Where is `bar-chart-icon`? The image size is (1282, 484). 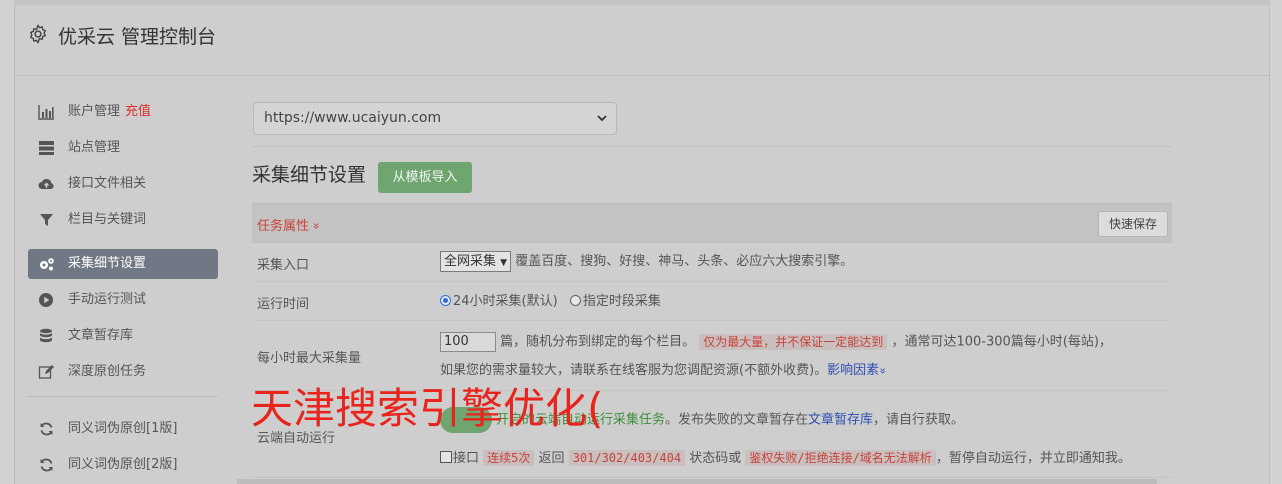
bar-chart-icon is located at coordinates (46, 112).